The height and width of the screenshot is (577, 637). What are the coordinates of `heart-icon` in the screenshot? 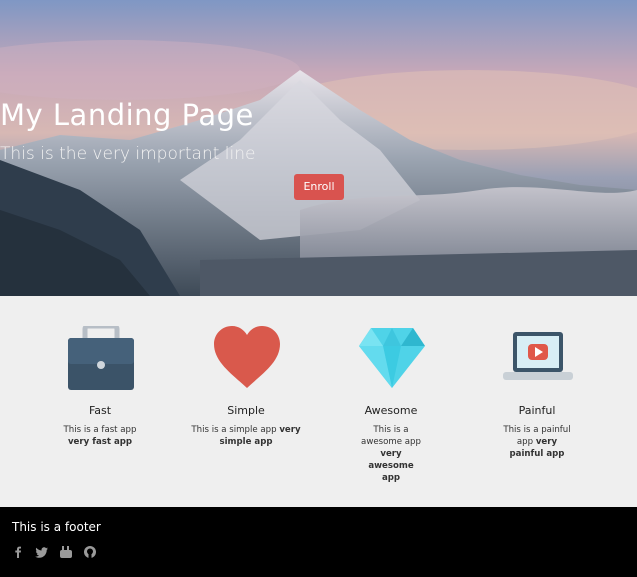 It's located at (247, 357).